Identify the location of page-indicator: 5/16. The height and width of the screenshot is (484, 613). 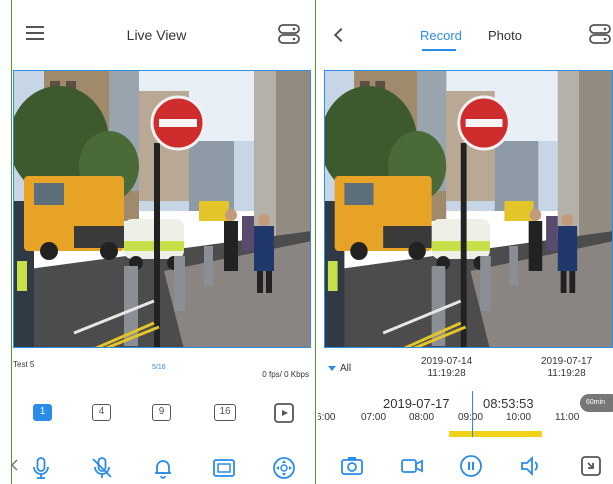
(159, 367).